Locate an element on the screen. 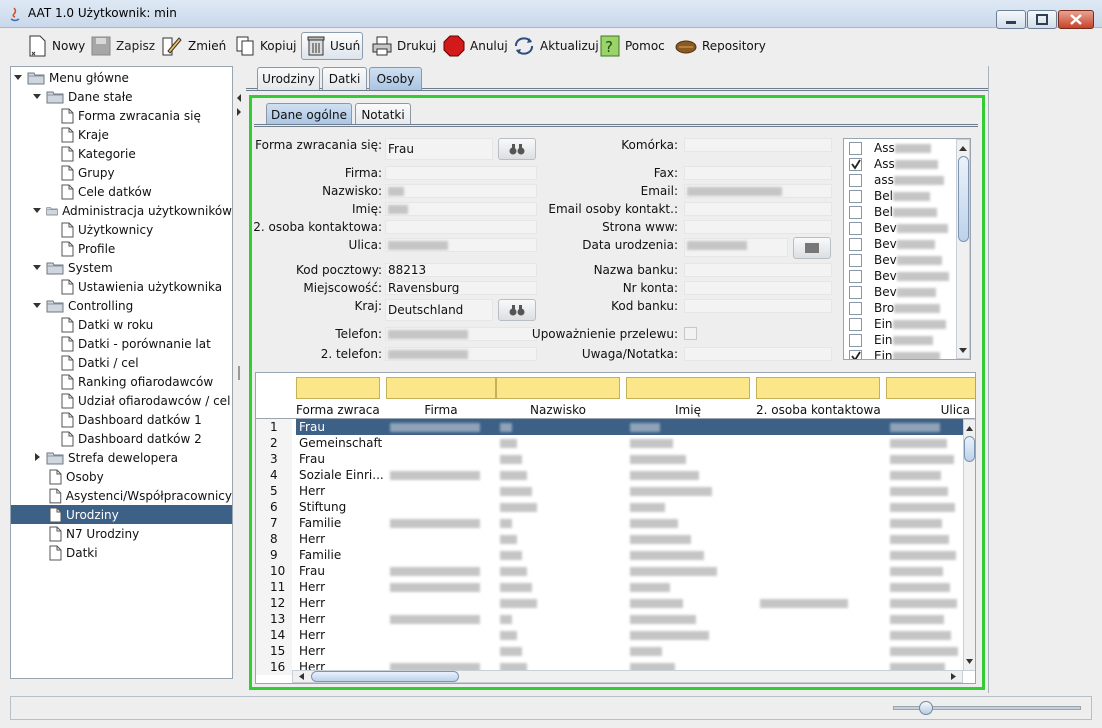 The image size is (1102, 728). tree-item-dash1: Dashboard datków 1 is located at coordinates (121, 419).